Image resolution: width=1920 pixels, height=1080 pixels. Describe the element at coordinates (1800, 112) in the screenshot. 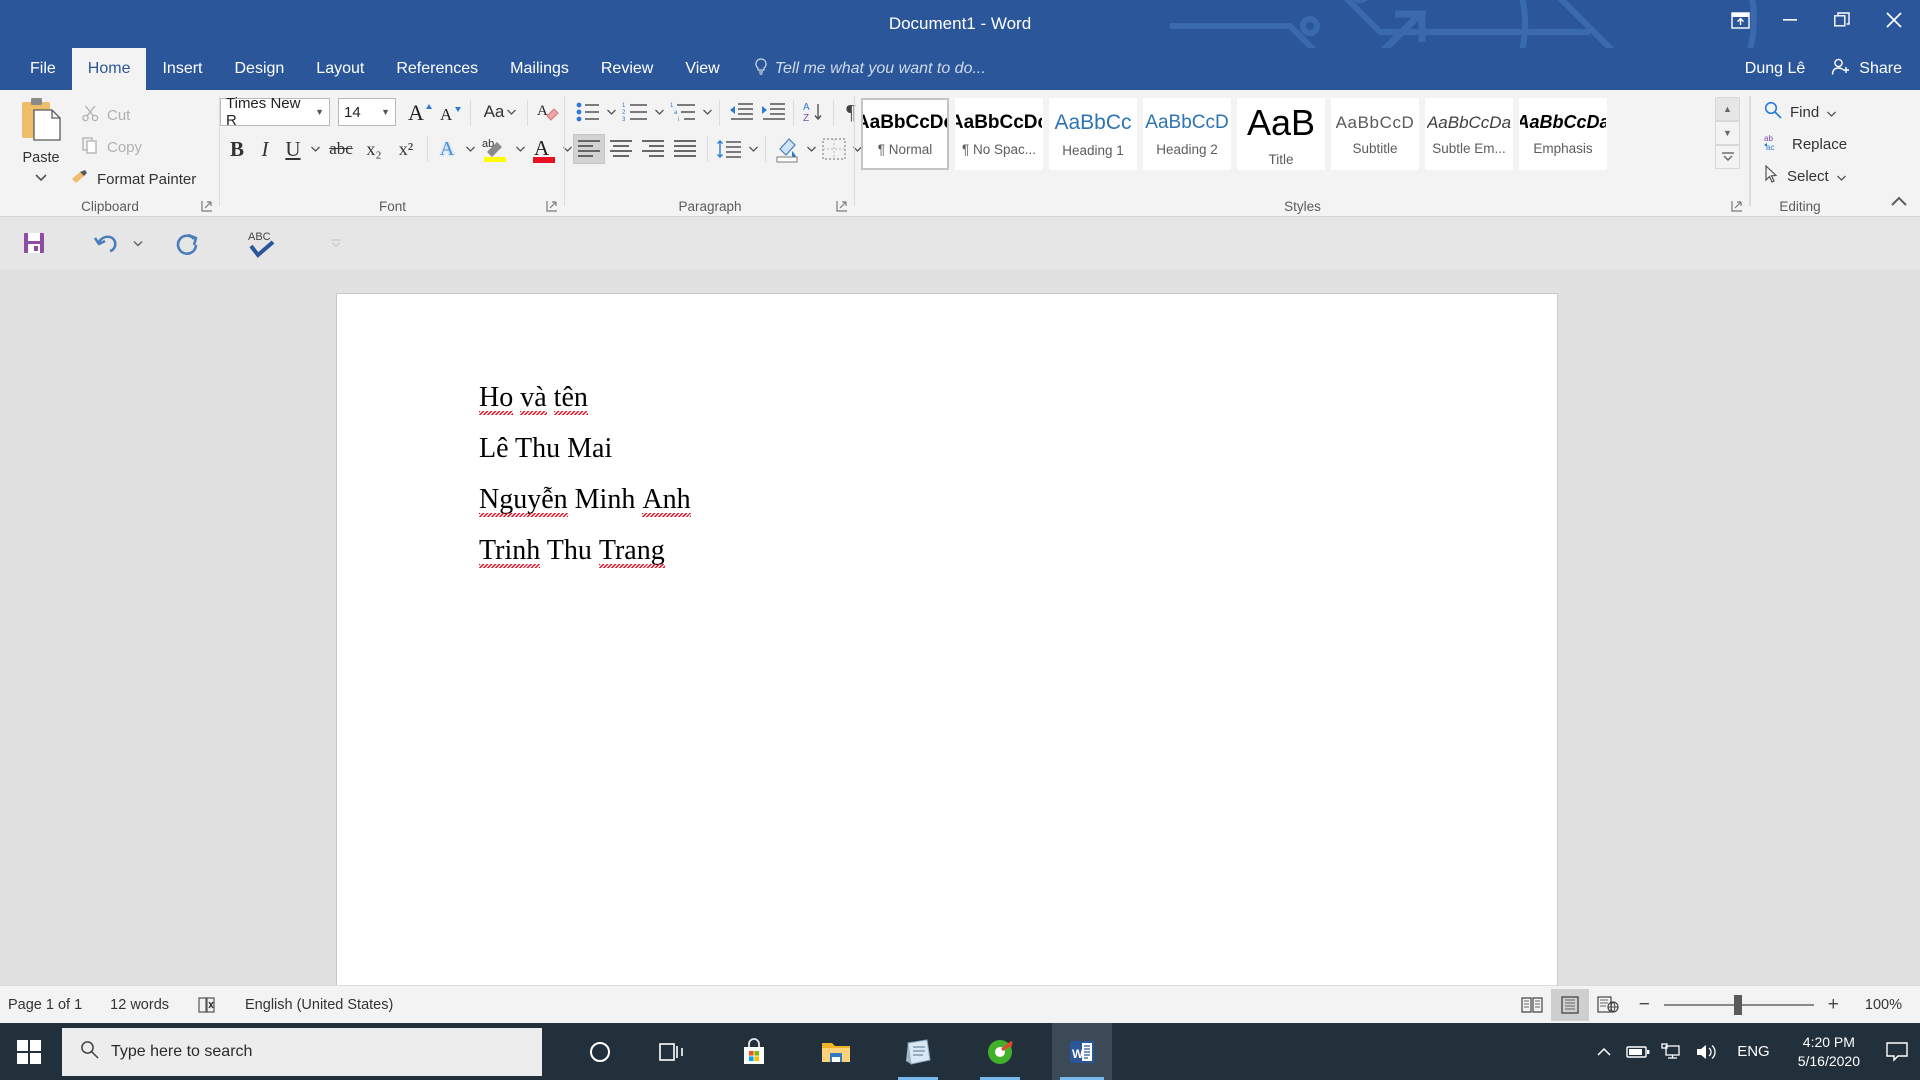

I see `find-button: Find` at that location.